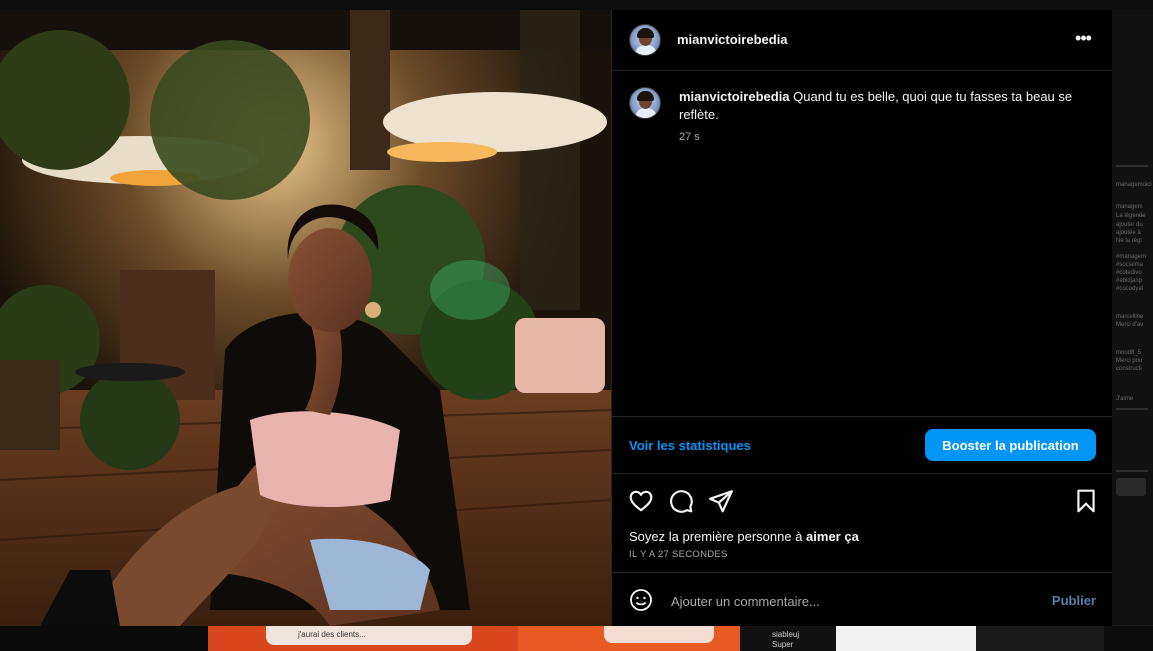  What do you see at coordinates (1131, 257) in the screenshot?
I see `background-text: #managem` at bounding box center [1131, 257].